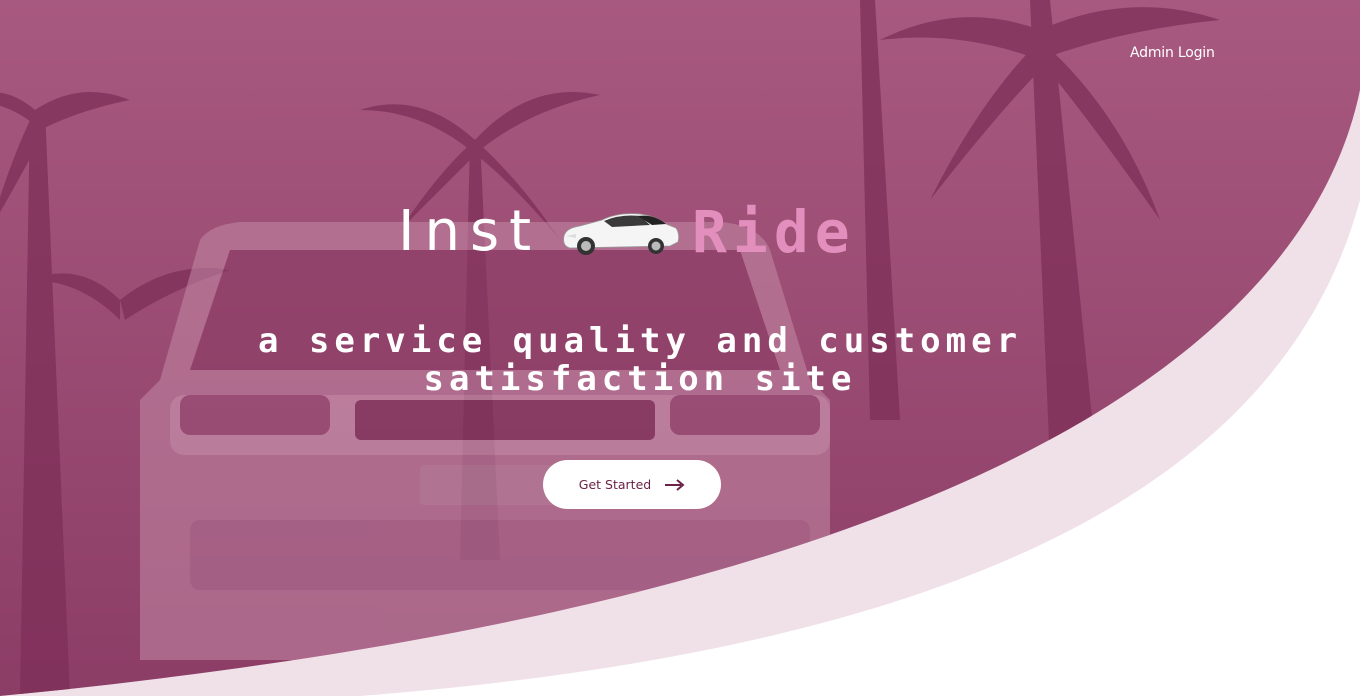 This screenshot has height=696, width=1360. What do you see at coordinates (615, 484) in the screenshot?
I see `get-started-label: Get Started` at bounding box center [615, 484].